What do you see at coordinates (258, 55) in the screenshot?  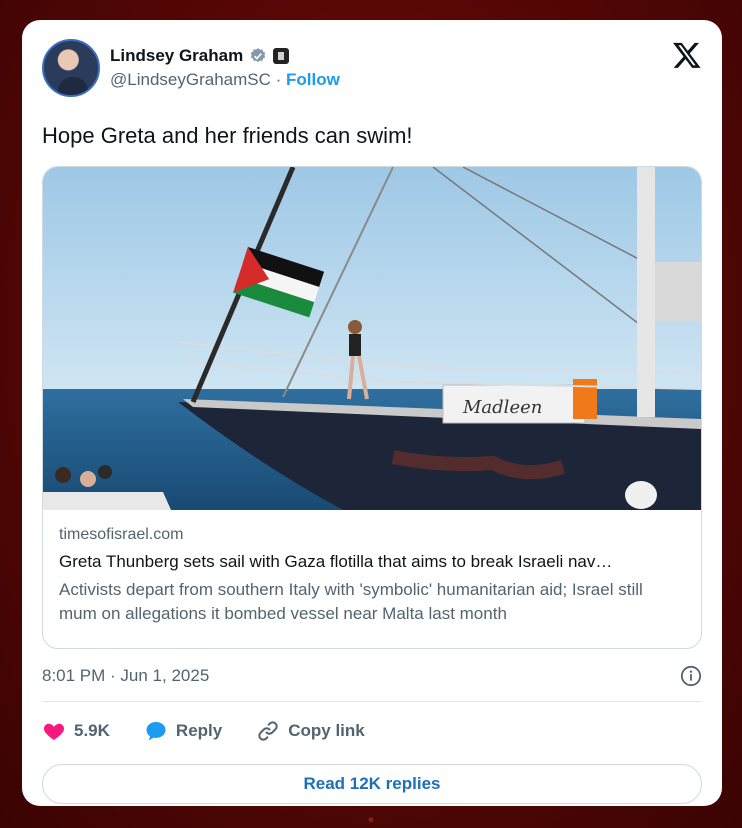 I see `verified-badge-icon` at bounding box center [258, 55].